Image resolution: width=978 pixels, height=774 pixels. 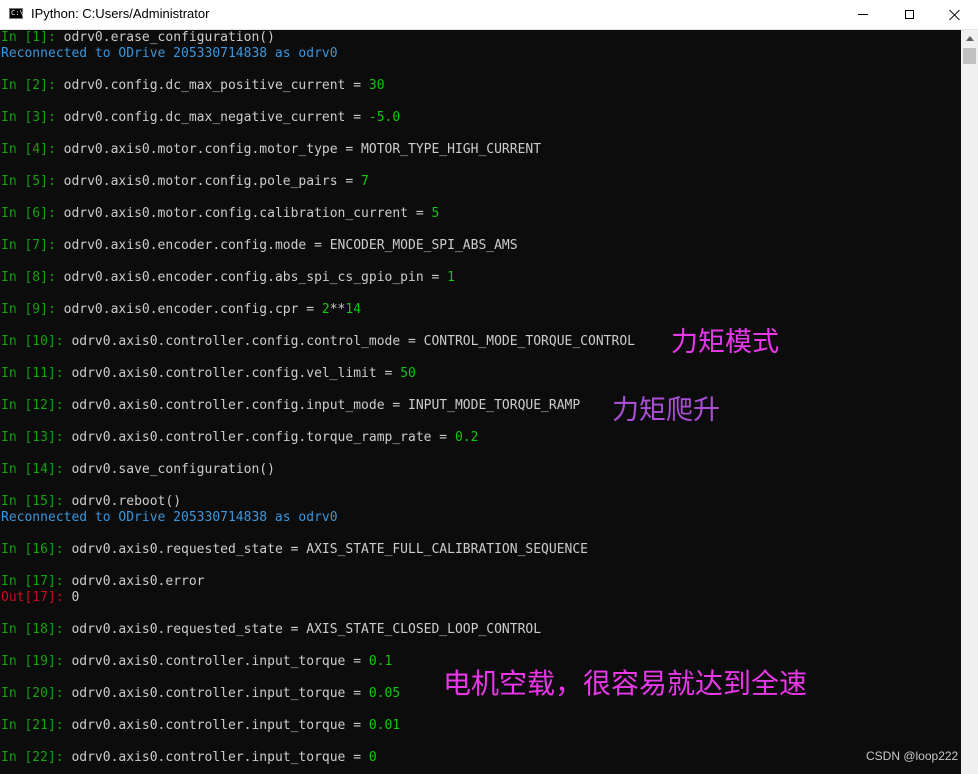 What do you see at coordinates (408, 373) in the screenshot?
I see `value-literal: 50` at bounding box center [408, 373].